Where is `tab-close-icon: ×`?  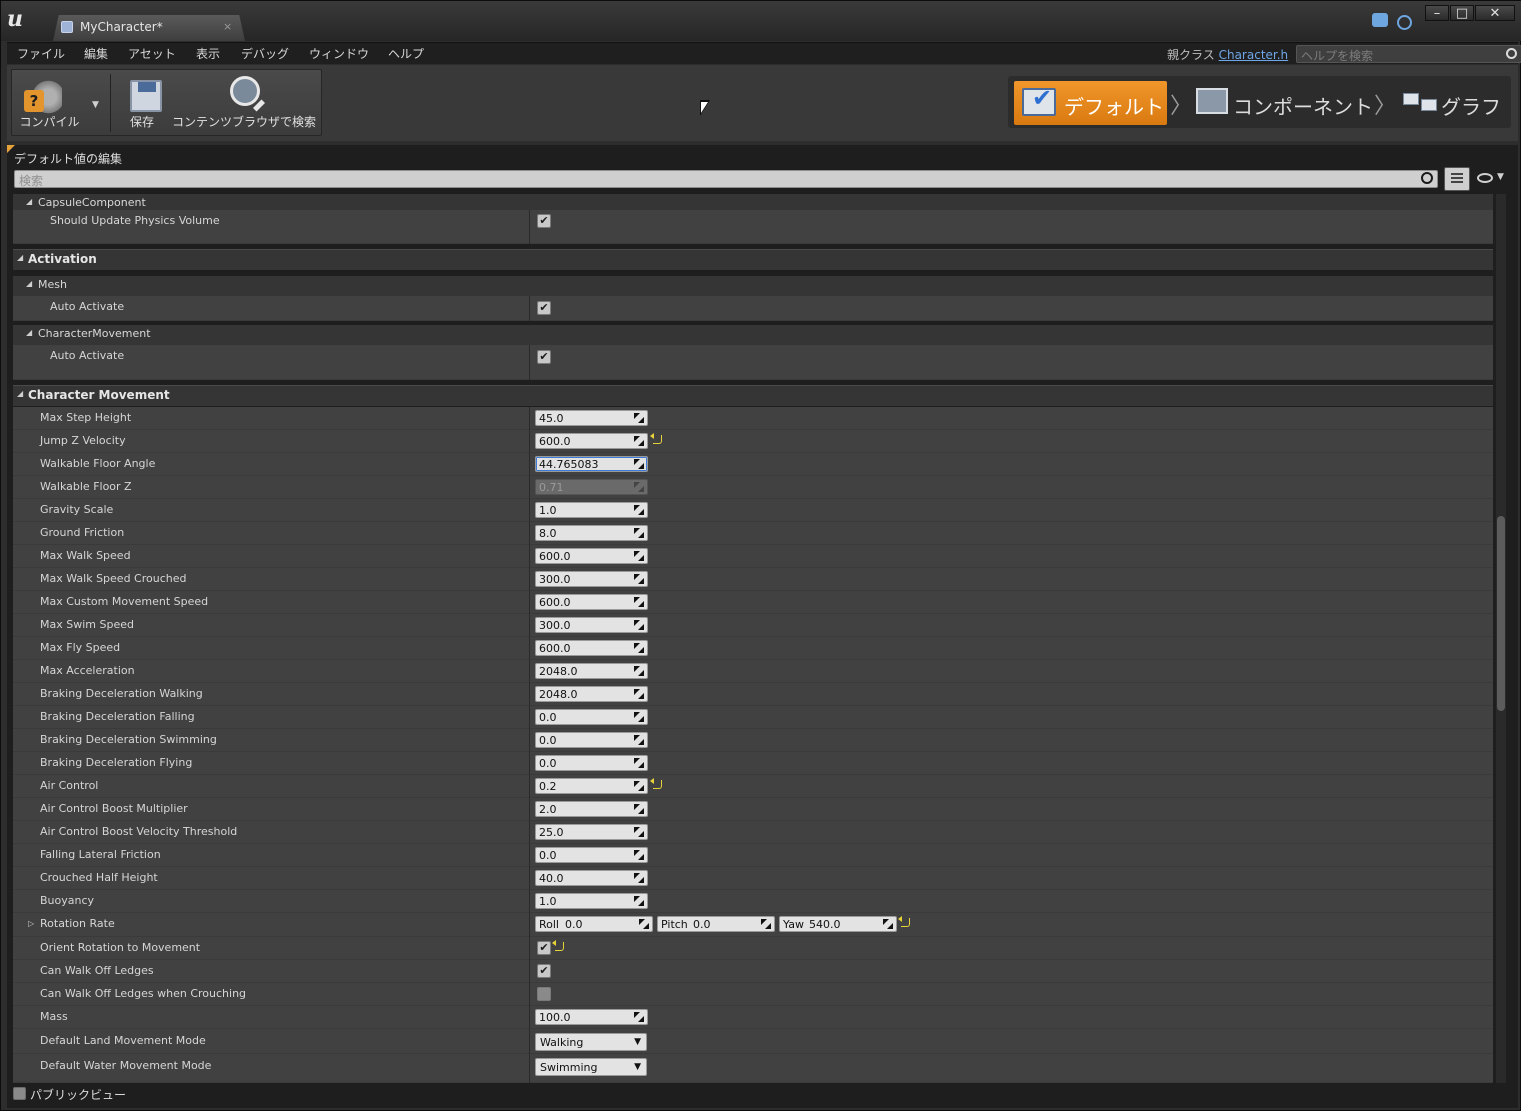
tab-close-icon: × is located at coordinates (227, 26).